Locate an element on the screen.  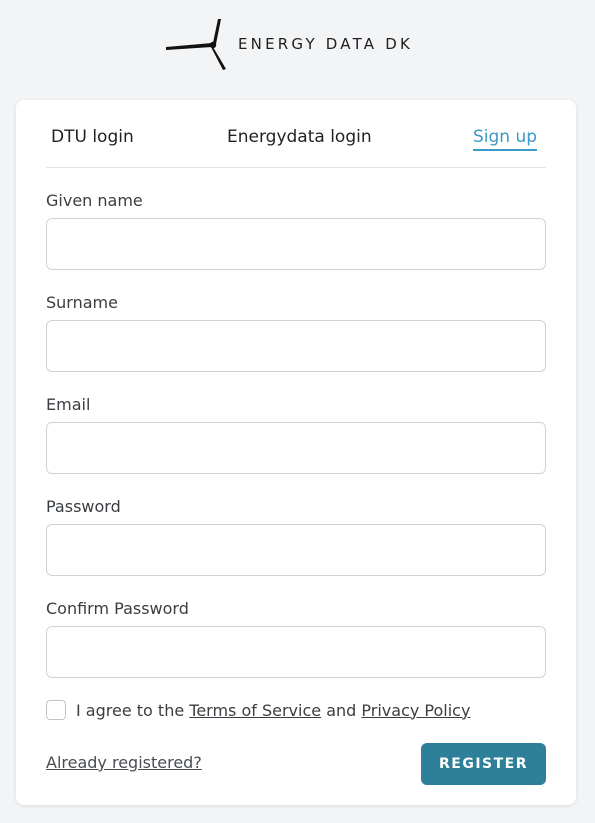
tab-energydata-login: Energydata login is located at coordinates (299, 137).